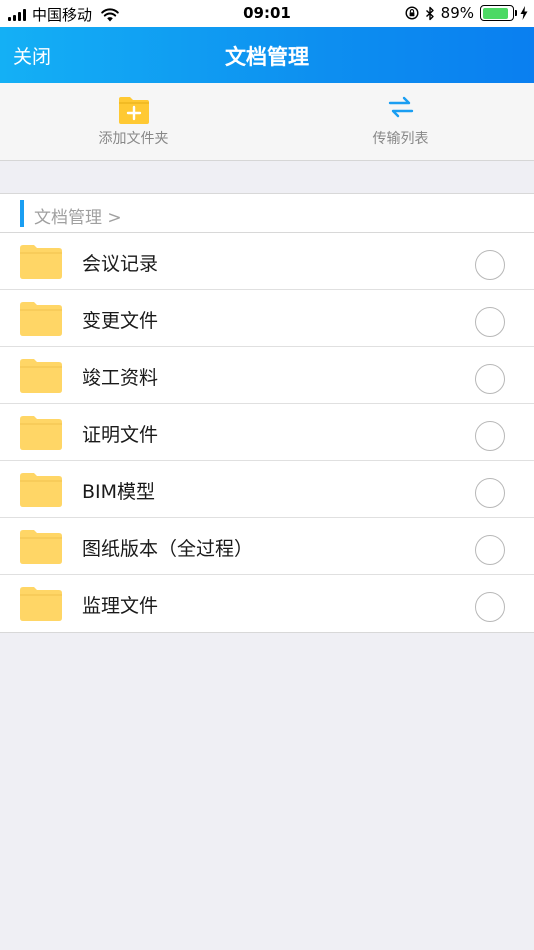 This screenshot has width=534, height=950. What do you see at coordinates (400, 122) in the screenshot?
I see `transfer-list-button: 传输列表` at bounding box center [400, 122].